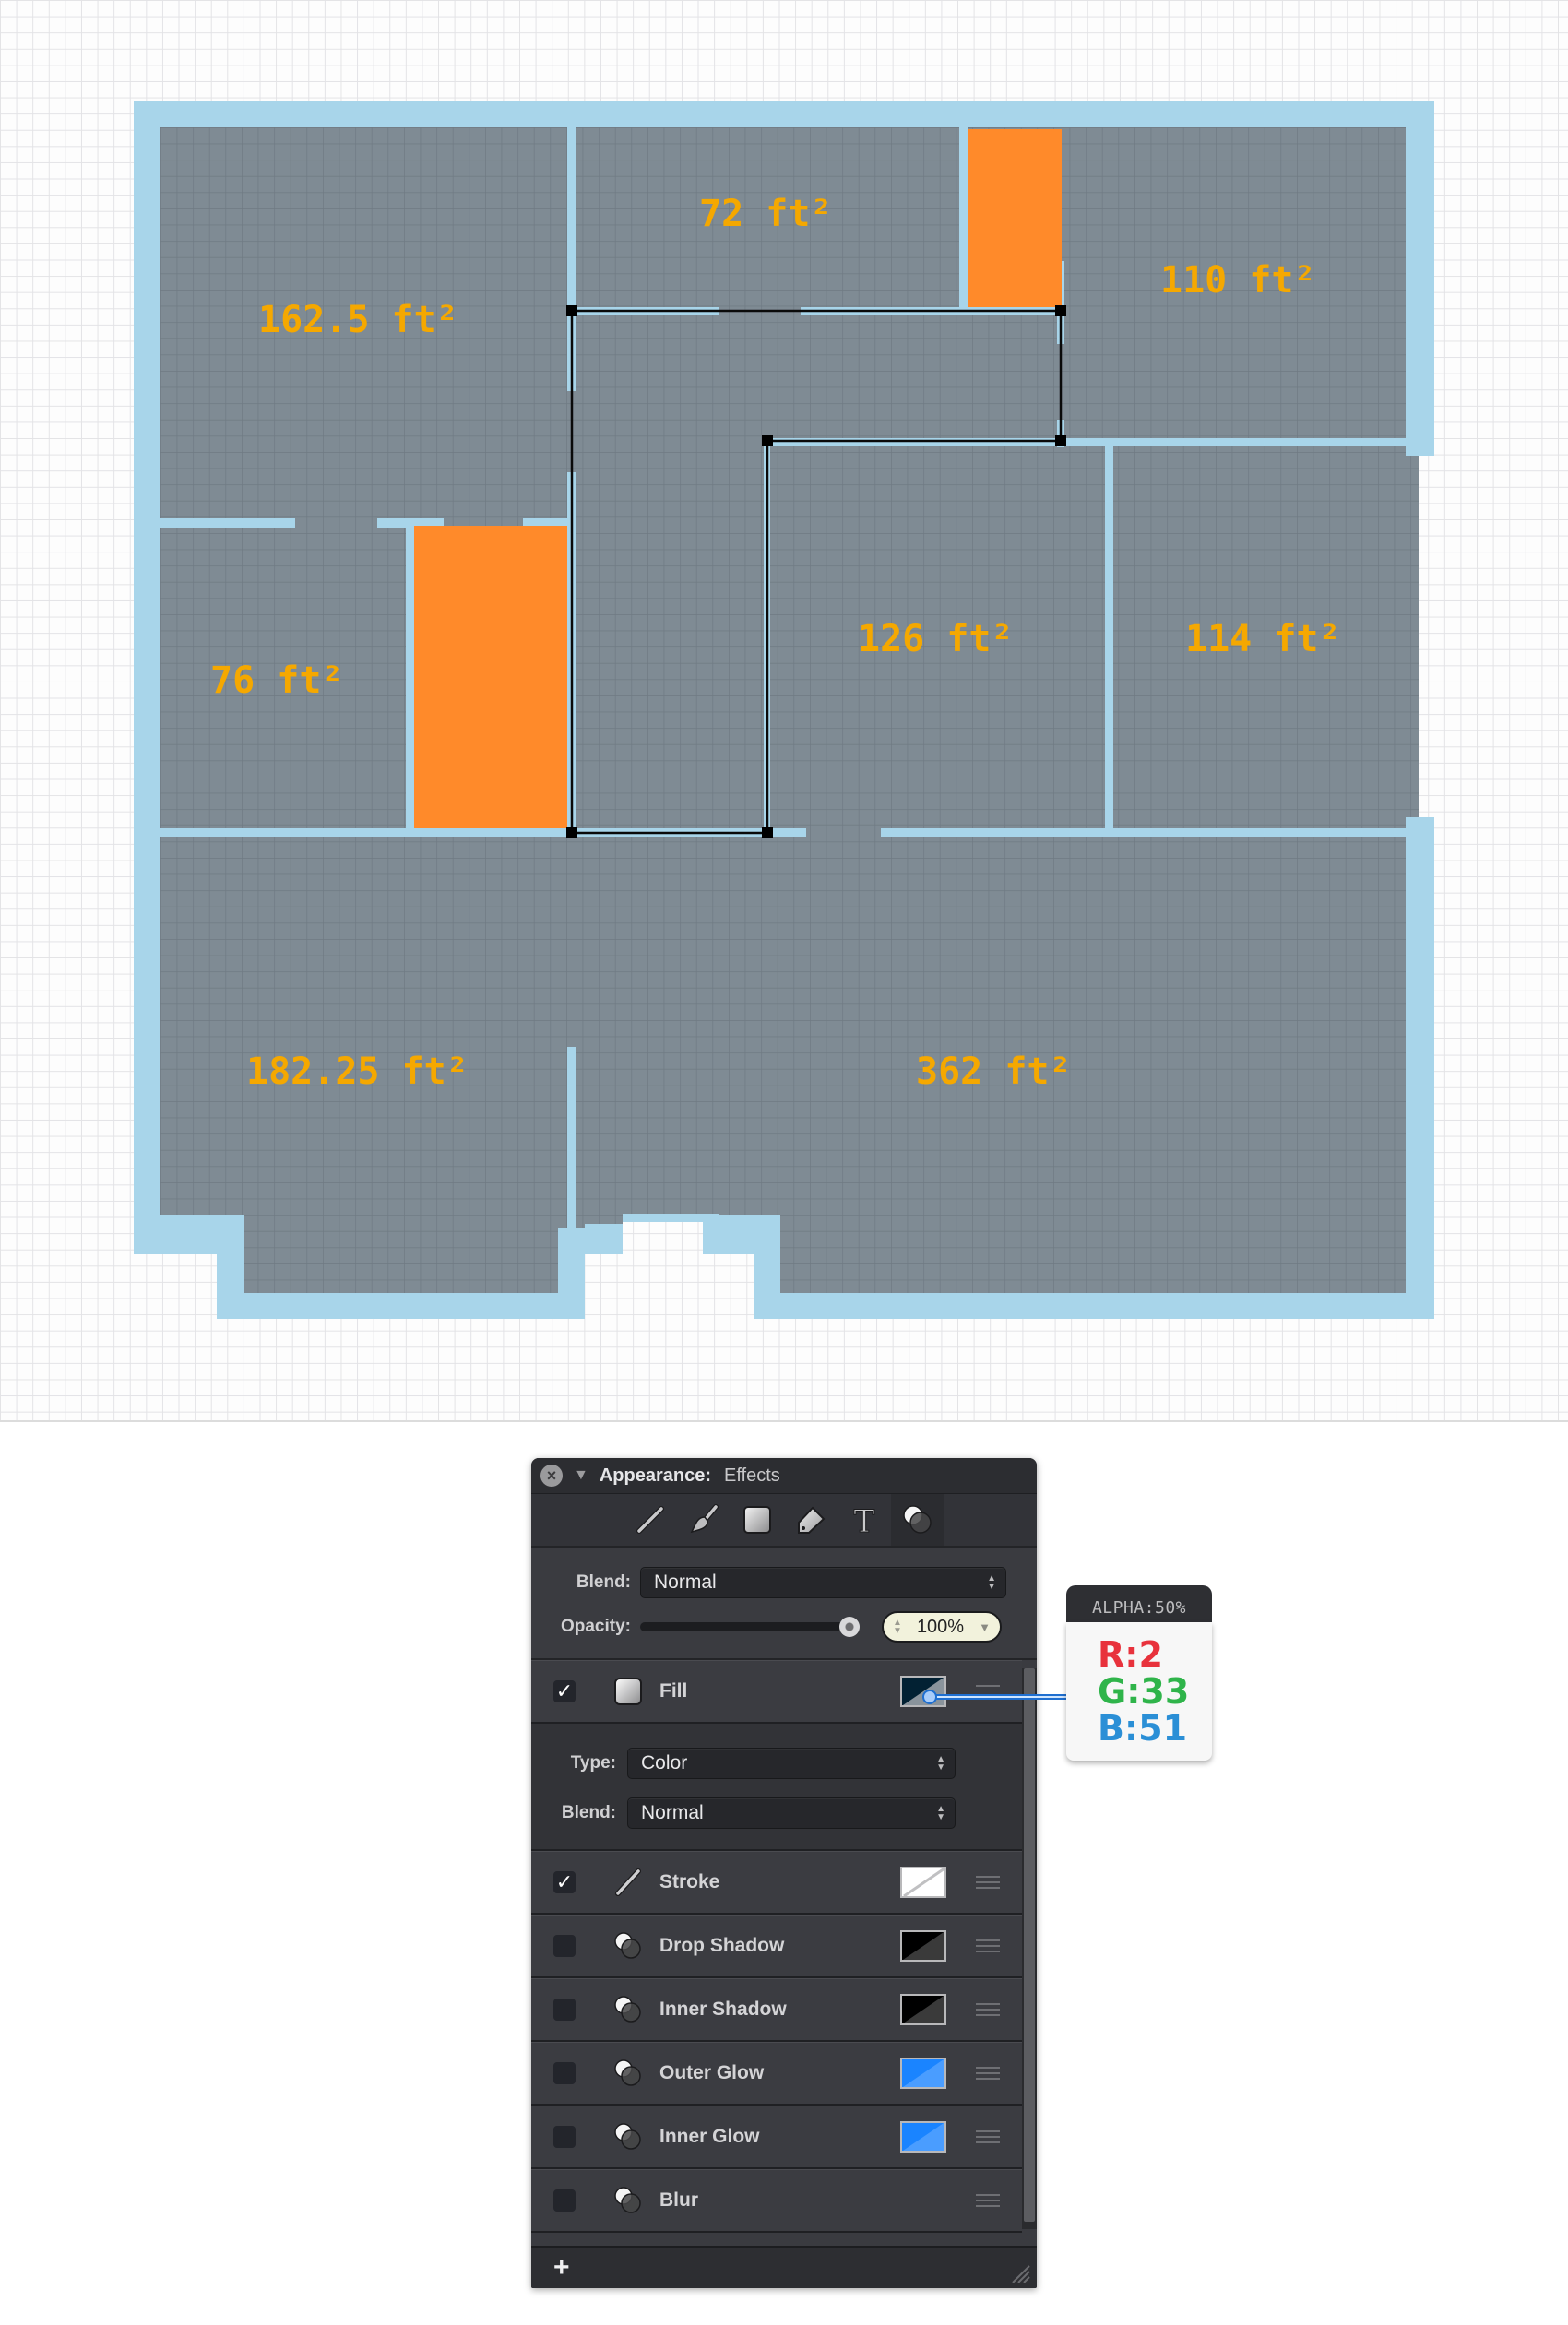 This screenshot has width=1568, height=2325. Describe the element at coordinates (923, 2137) in the screenshot. I see `inner-glow-color-swatch` at that location.